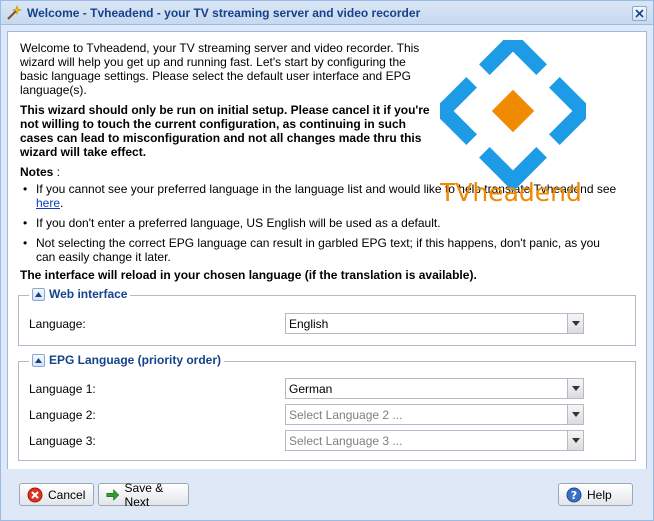 The width and height of the screenshot is (654, 521). What do you see at coordinates (434, 388) in the screenshot?
I see `epg-language-1-select: German` at bounding box center [434, 388].